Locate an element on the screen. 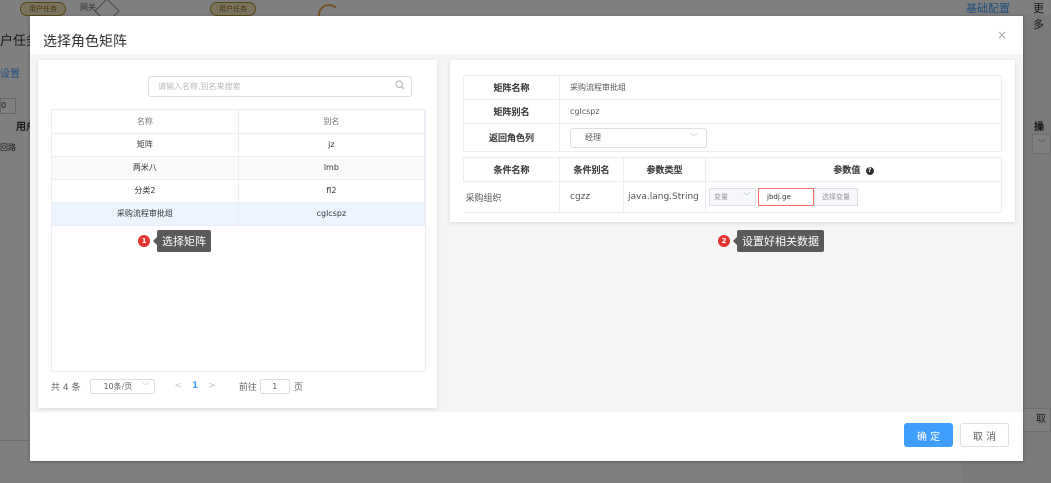 Image resolution: width=1051 pixels, height=483 pixels. column-header-param-value: 参数值 ? is located at coordinates (853, 169).